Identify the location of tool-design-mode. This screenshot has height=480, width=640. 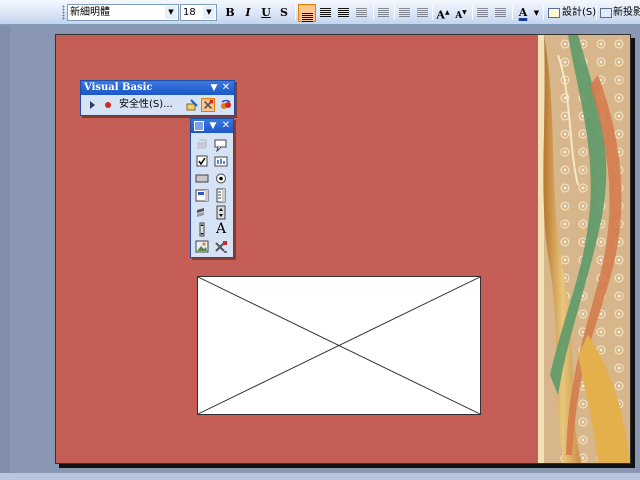
(202, 144).